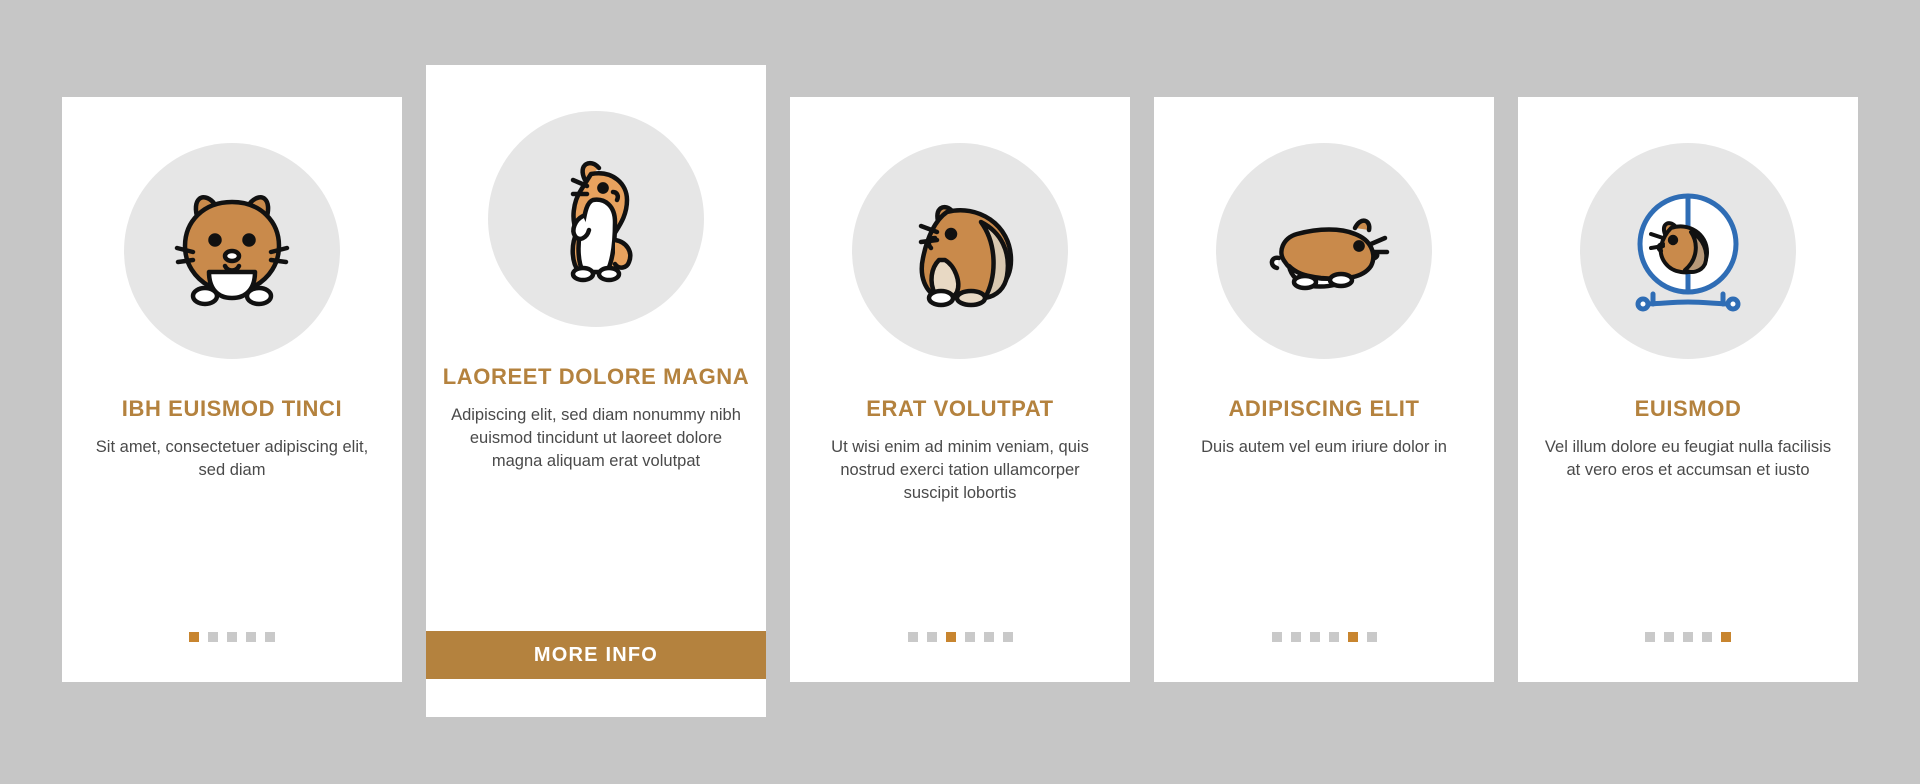 Image resolution: width=1920 pixels, height=784 pixels. Describe the element at coordinates (596, 376) in the screenshot. I see `card-title: LAOREET DOLORE MAGNA` at that location.